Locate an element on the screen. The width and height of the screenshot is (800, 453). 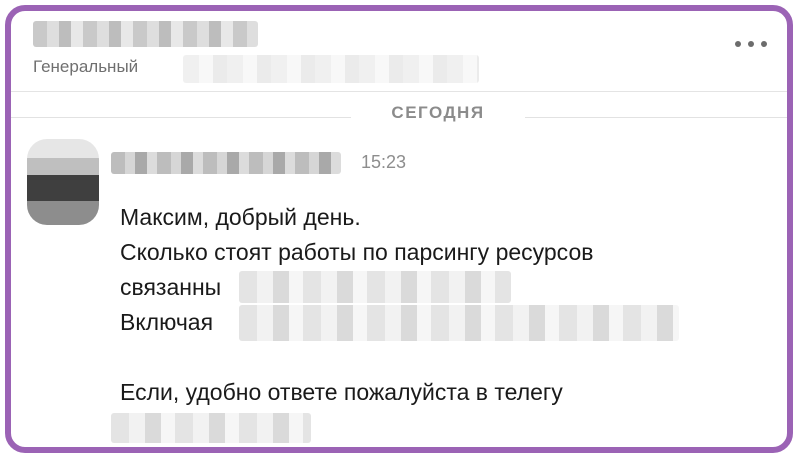
avatar is located at coordinates (63, 182).